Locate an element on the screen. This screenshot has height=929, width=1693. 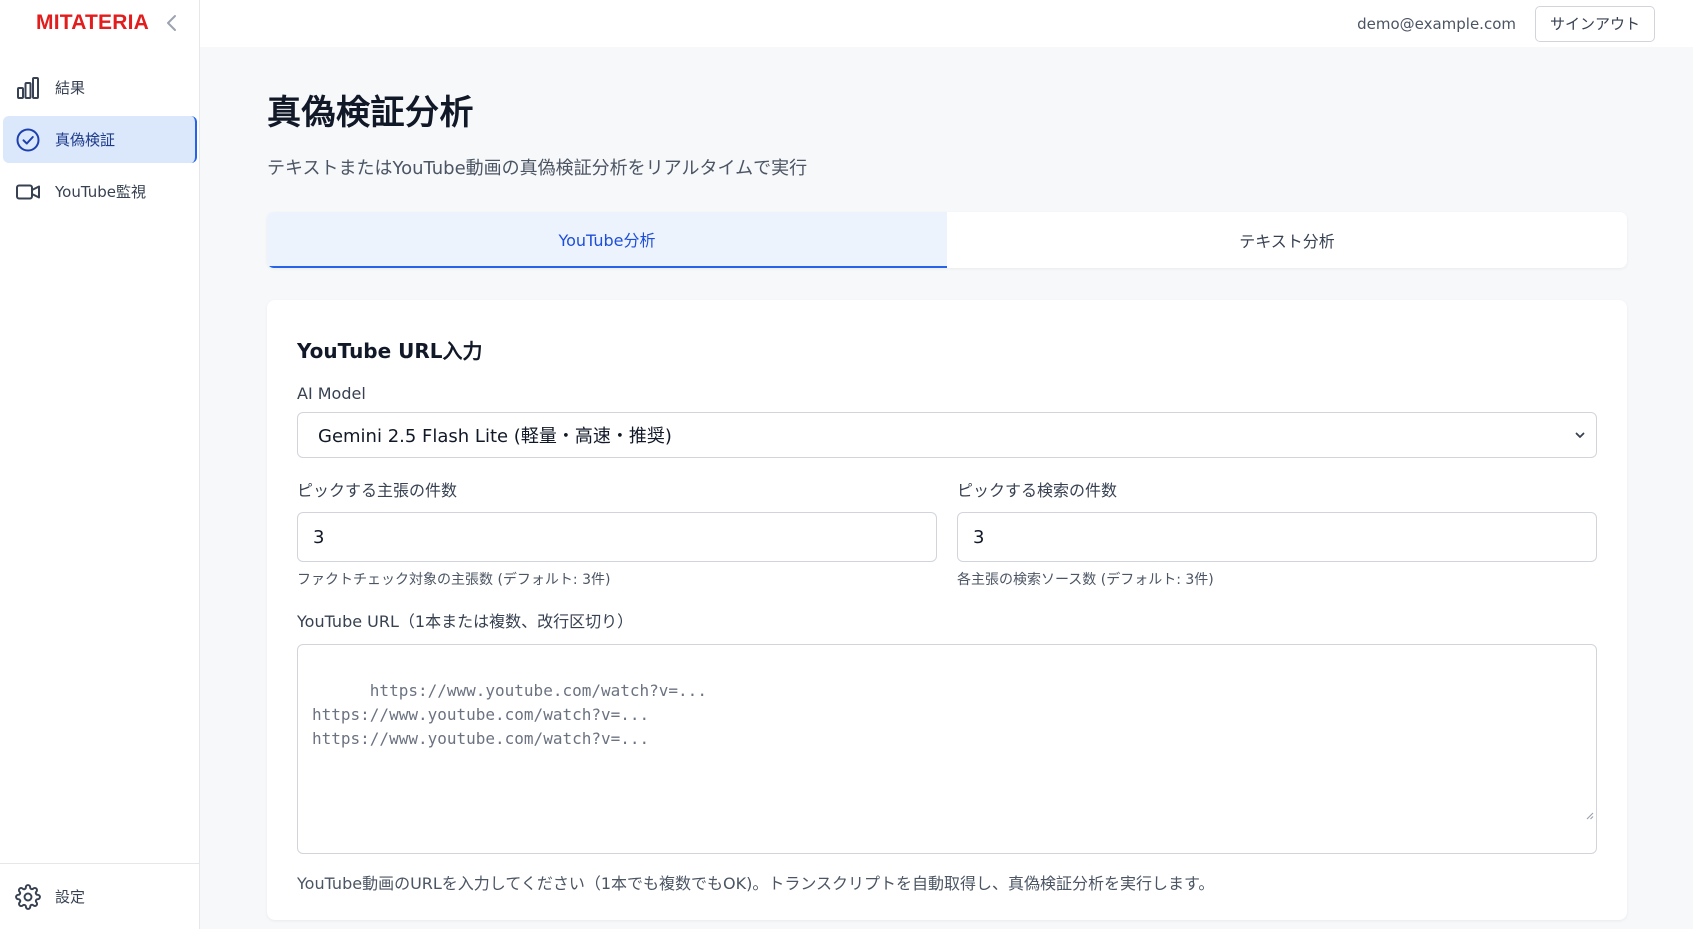
claims-count-input: 3 is located at coordinates (617, 537).